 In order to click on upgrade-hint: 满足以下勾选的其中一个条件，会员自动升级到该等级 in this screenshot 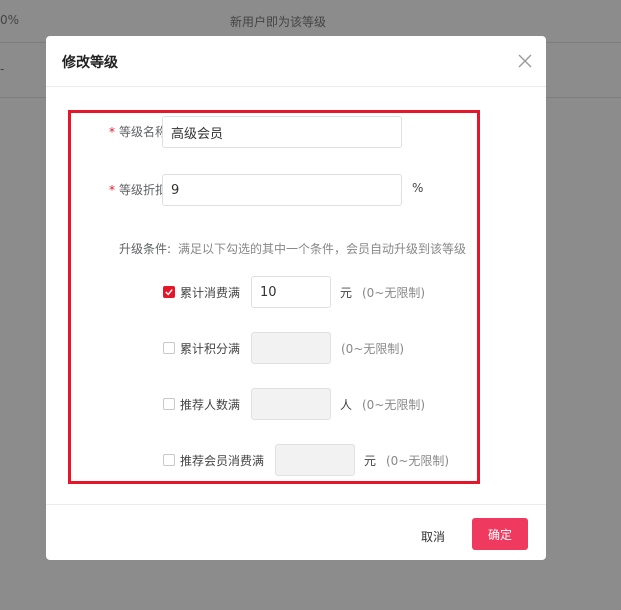, I will do `click(322, 249)`.